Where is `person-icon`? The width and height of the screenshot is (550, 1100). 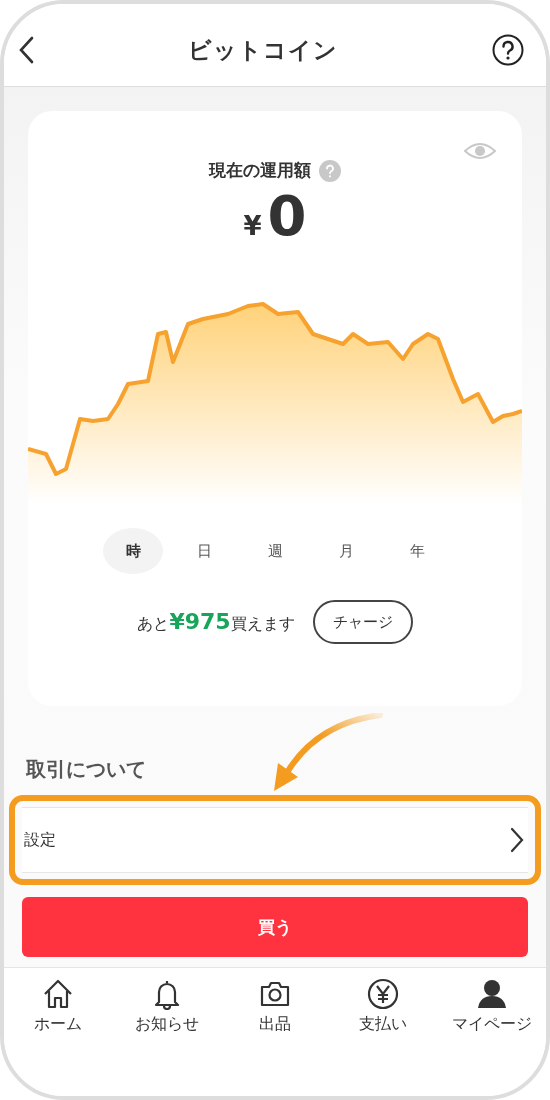
person-icon is located at coordinates (491, 994).